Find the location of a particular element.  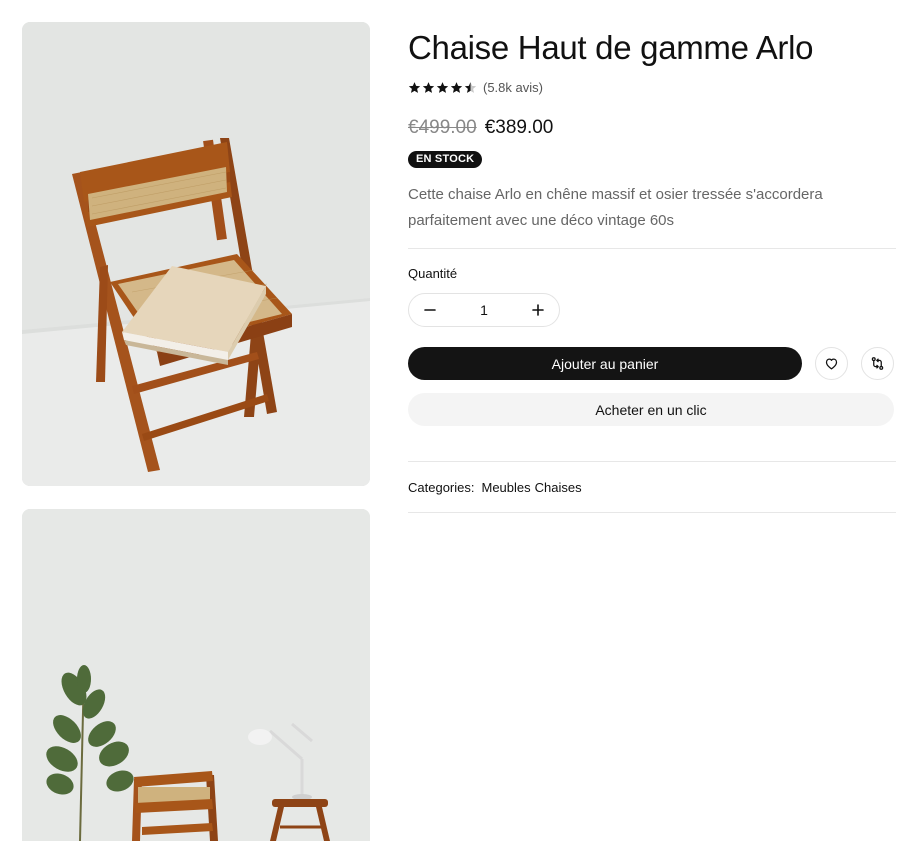

minus-icon is located at coordinates (430, 310).